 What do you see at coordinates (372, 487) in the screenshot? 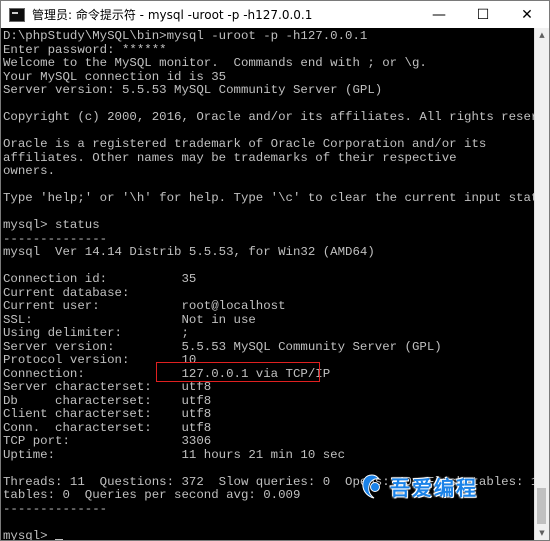
I see `watermark-logo-icon` at bounding box center [372, 487].